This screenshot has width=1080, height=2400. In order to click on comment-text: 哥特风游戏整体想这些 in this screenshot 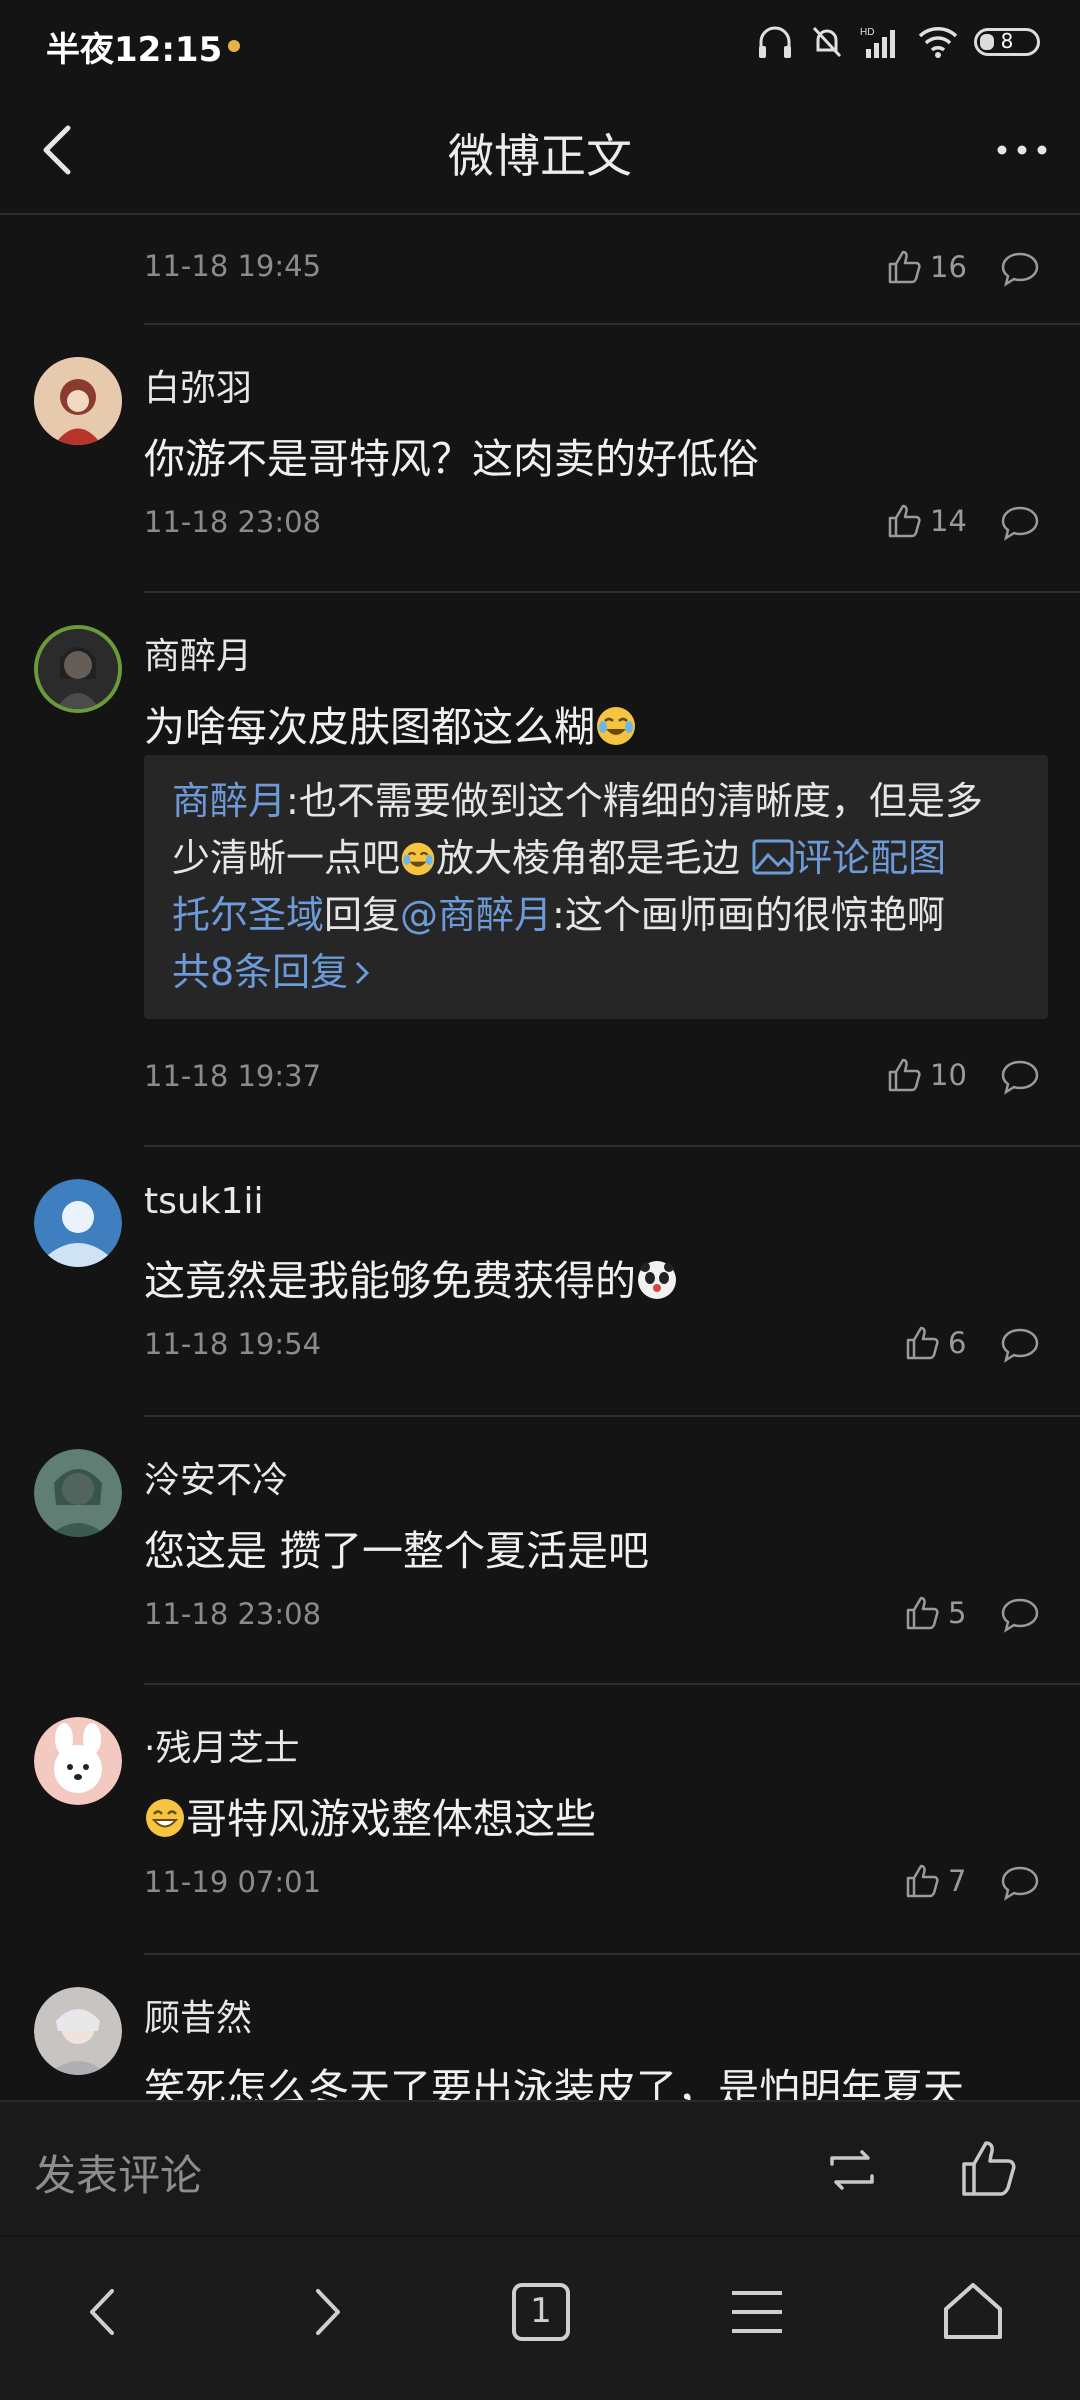, I will do `click(370, 1815)`.